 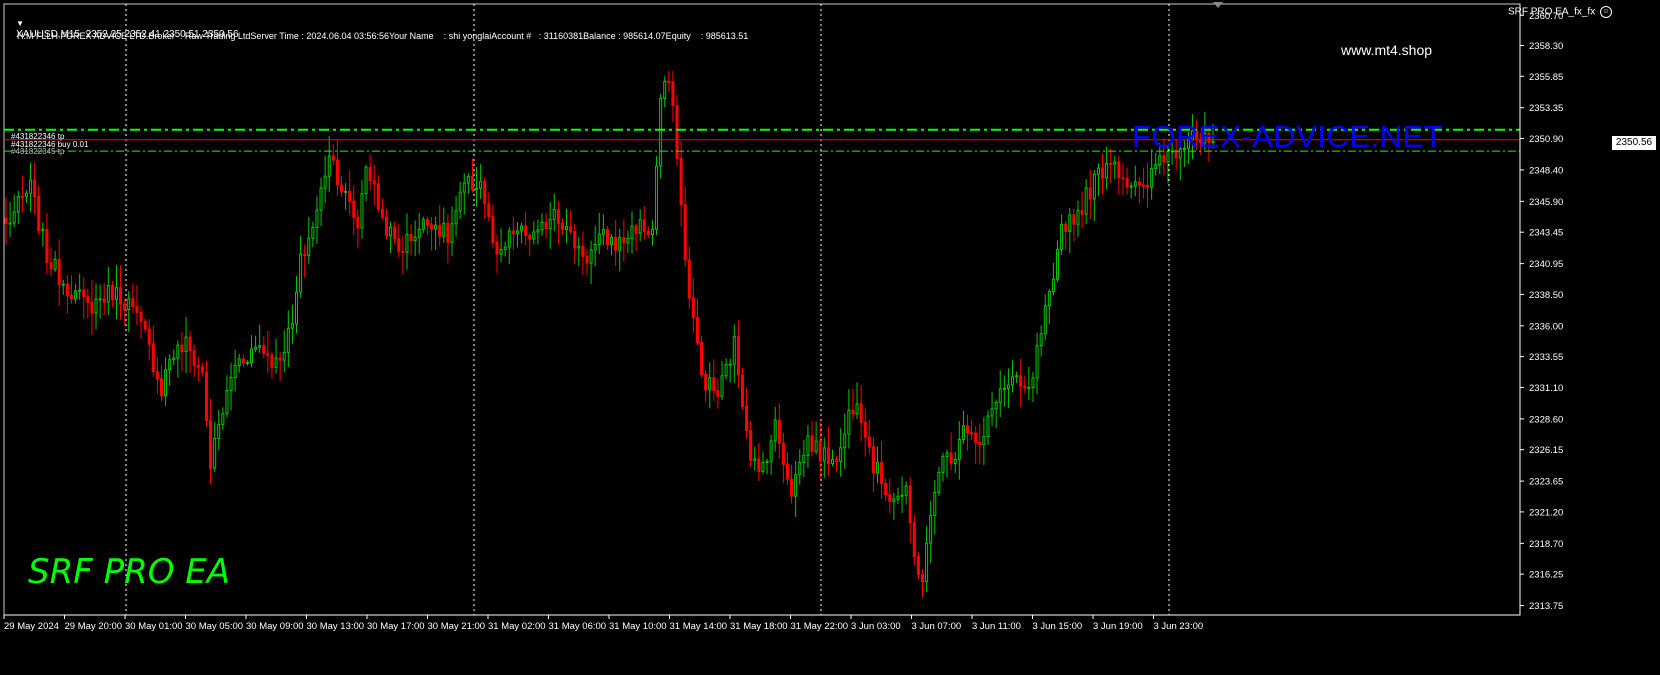 I want to click on price-tick-label: 2338.50, so click(x=1546, y=295).